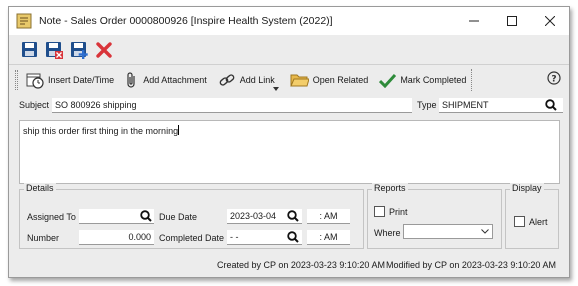  What do you see at coordinates (340, 80) in the screenshot?
I see `open-related-label: Open Related` at bounding box center [340, 80].